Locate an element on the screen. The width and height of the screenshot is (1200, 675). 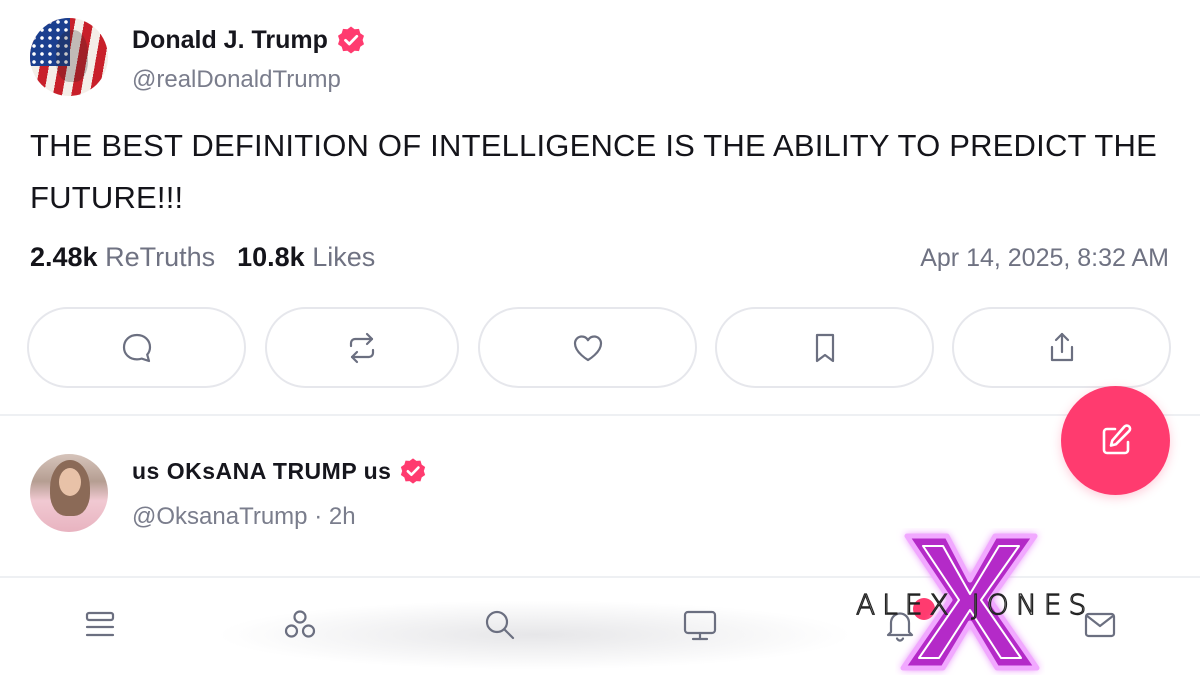
watermark-text: ALEX JONES is located at coordinates (974, 604).